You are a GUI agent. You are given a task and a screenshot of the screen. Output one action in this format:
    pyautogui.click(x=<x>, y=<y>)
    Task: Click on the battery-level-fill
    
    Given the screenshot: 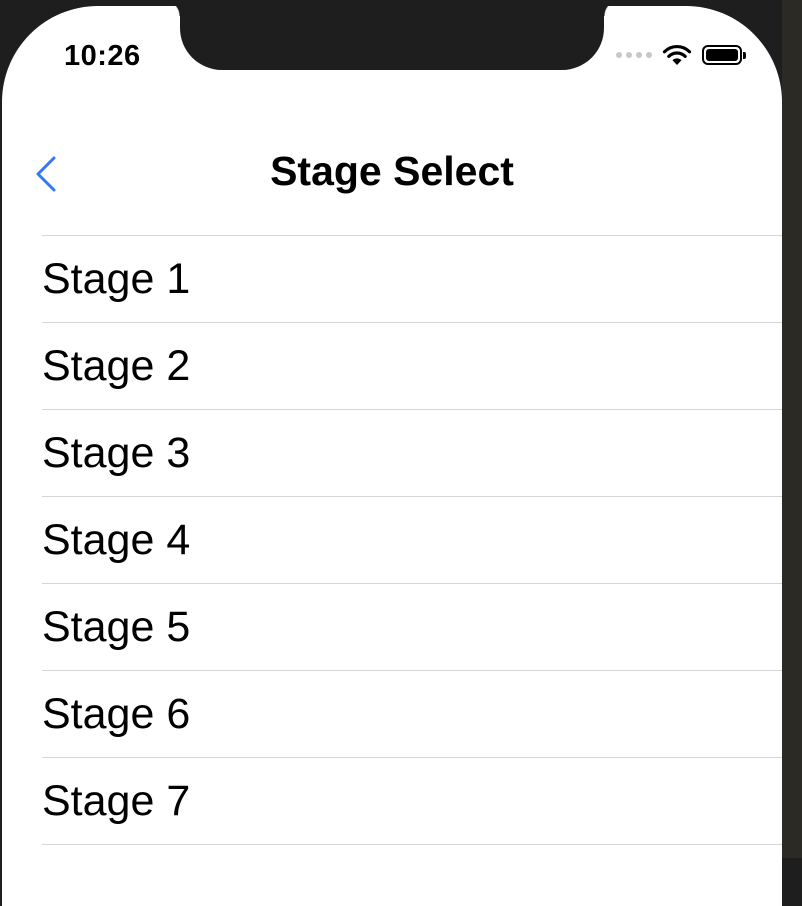 What is the action you would take?
    pyautogui.click(x=722, y=55)
    